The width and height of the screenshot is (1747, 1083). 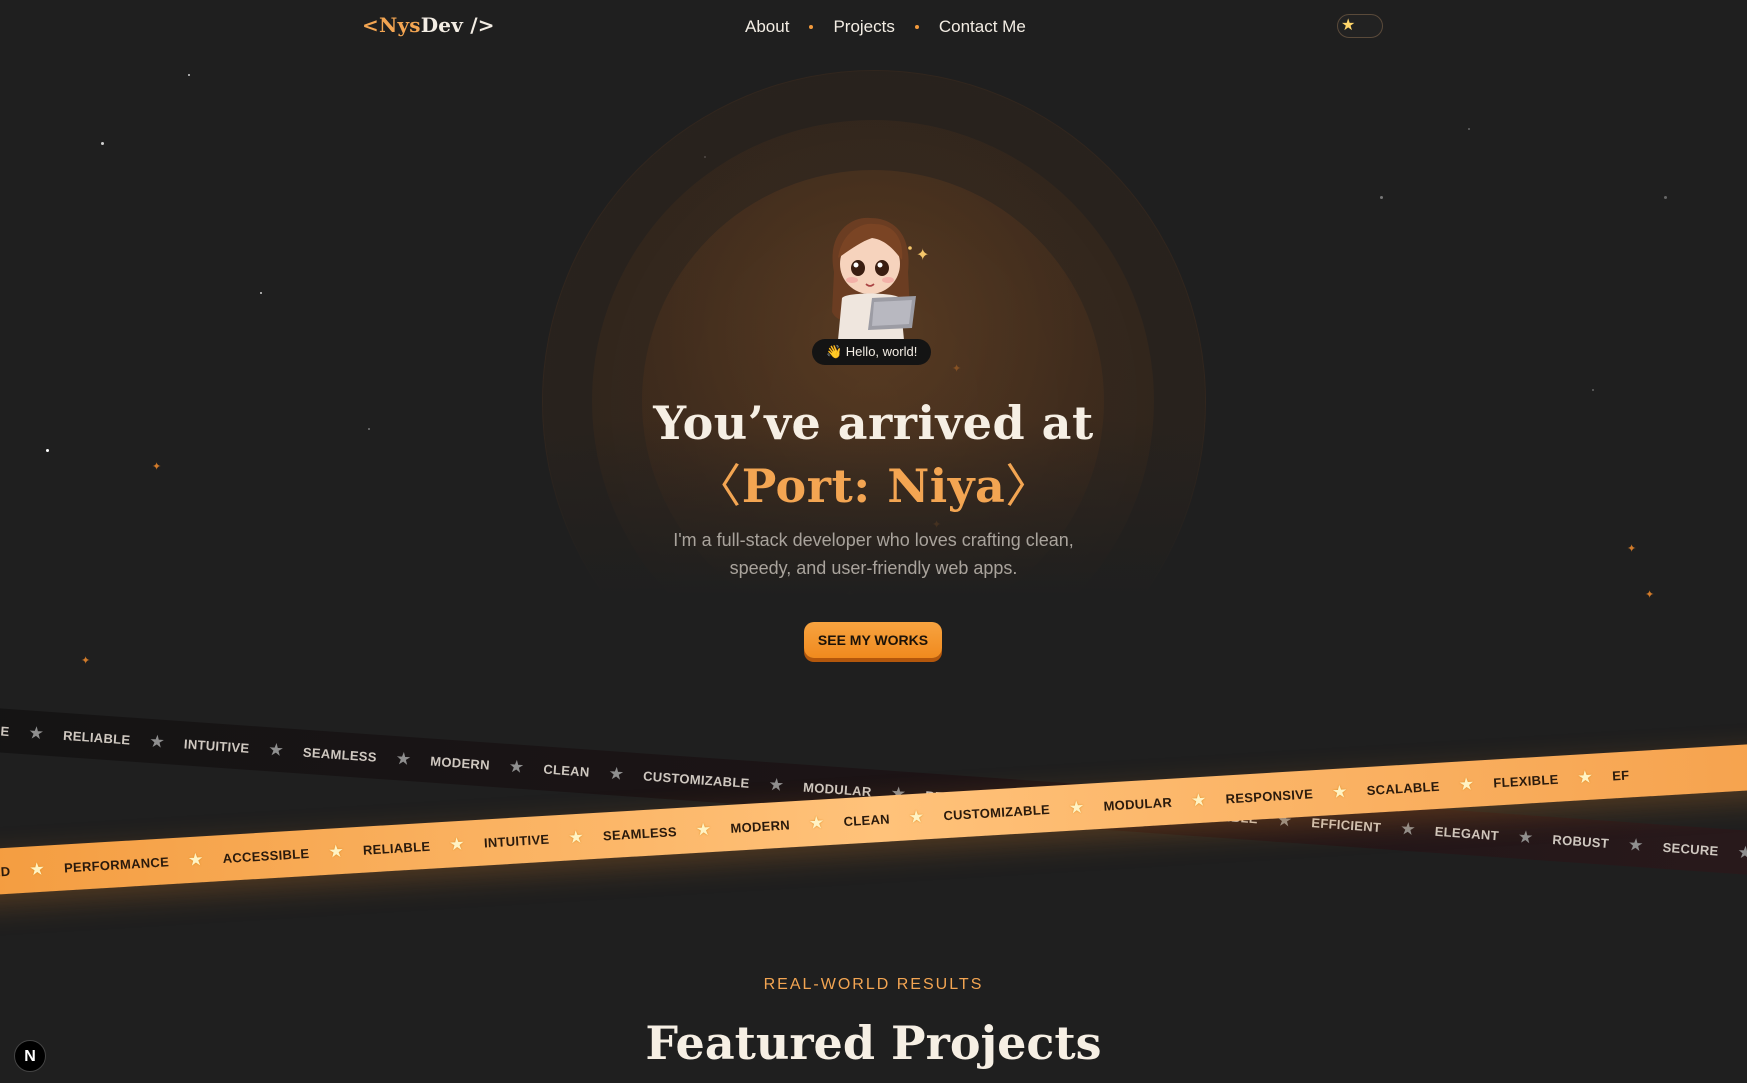 What do you see at coordinates (872, 352) in the screenshot?
I see `greeting-badge: 👋 Hello, world!` at bounding box center [872, 352].